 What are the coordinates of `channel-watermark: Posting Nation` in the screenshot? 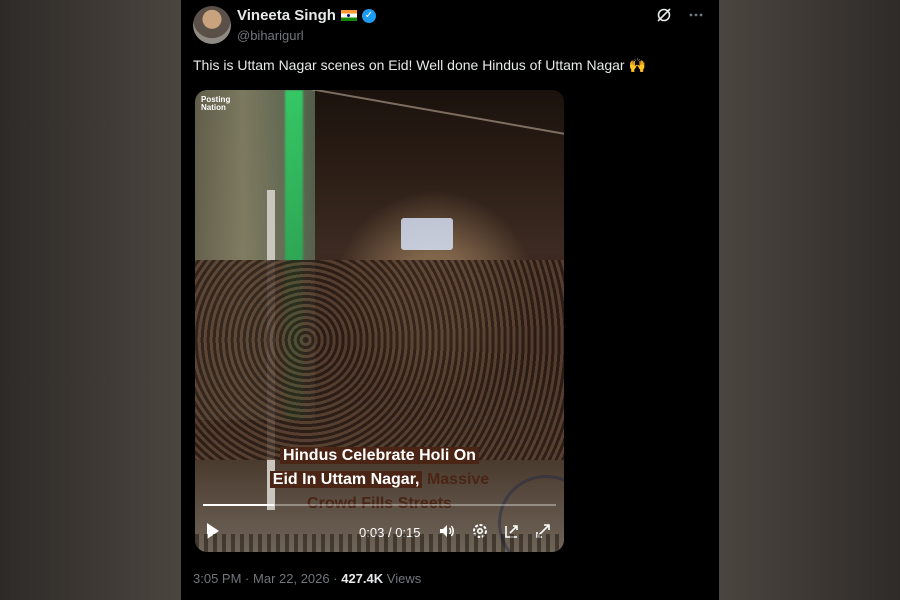 It's located at (216, 103).